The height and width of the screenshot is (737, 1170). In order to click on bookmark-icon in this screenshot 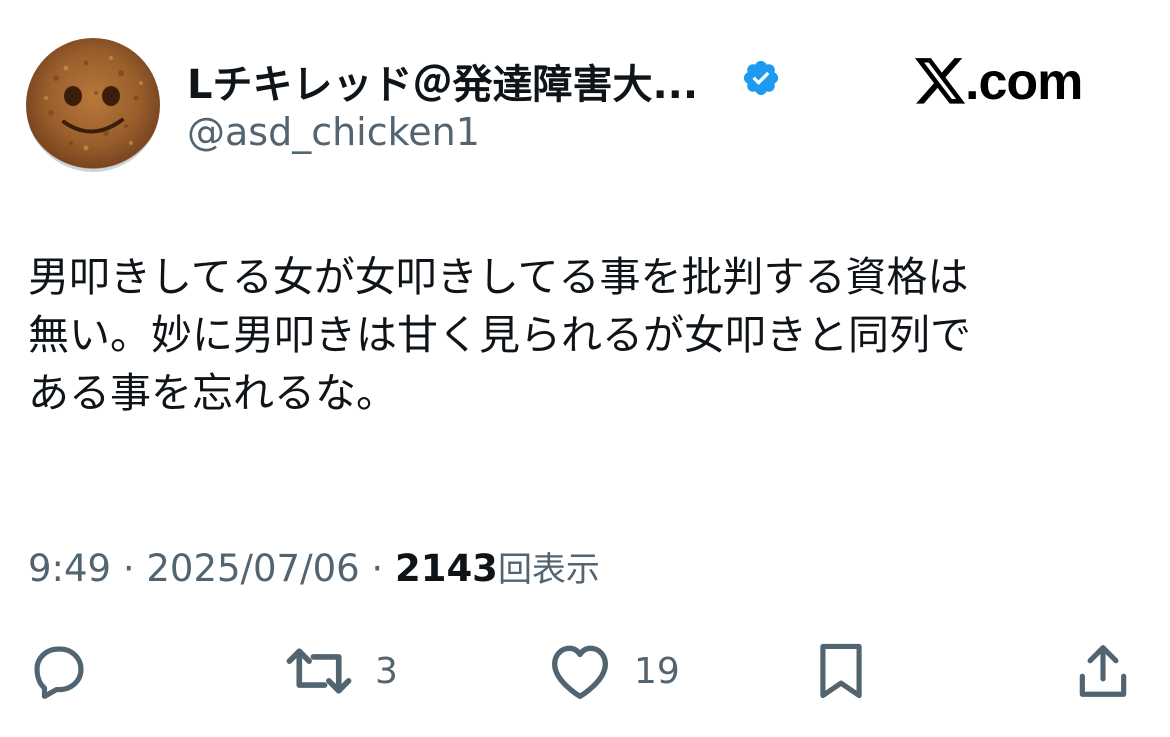, I will do `click(841, 671)`.